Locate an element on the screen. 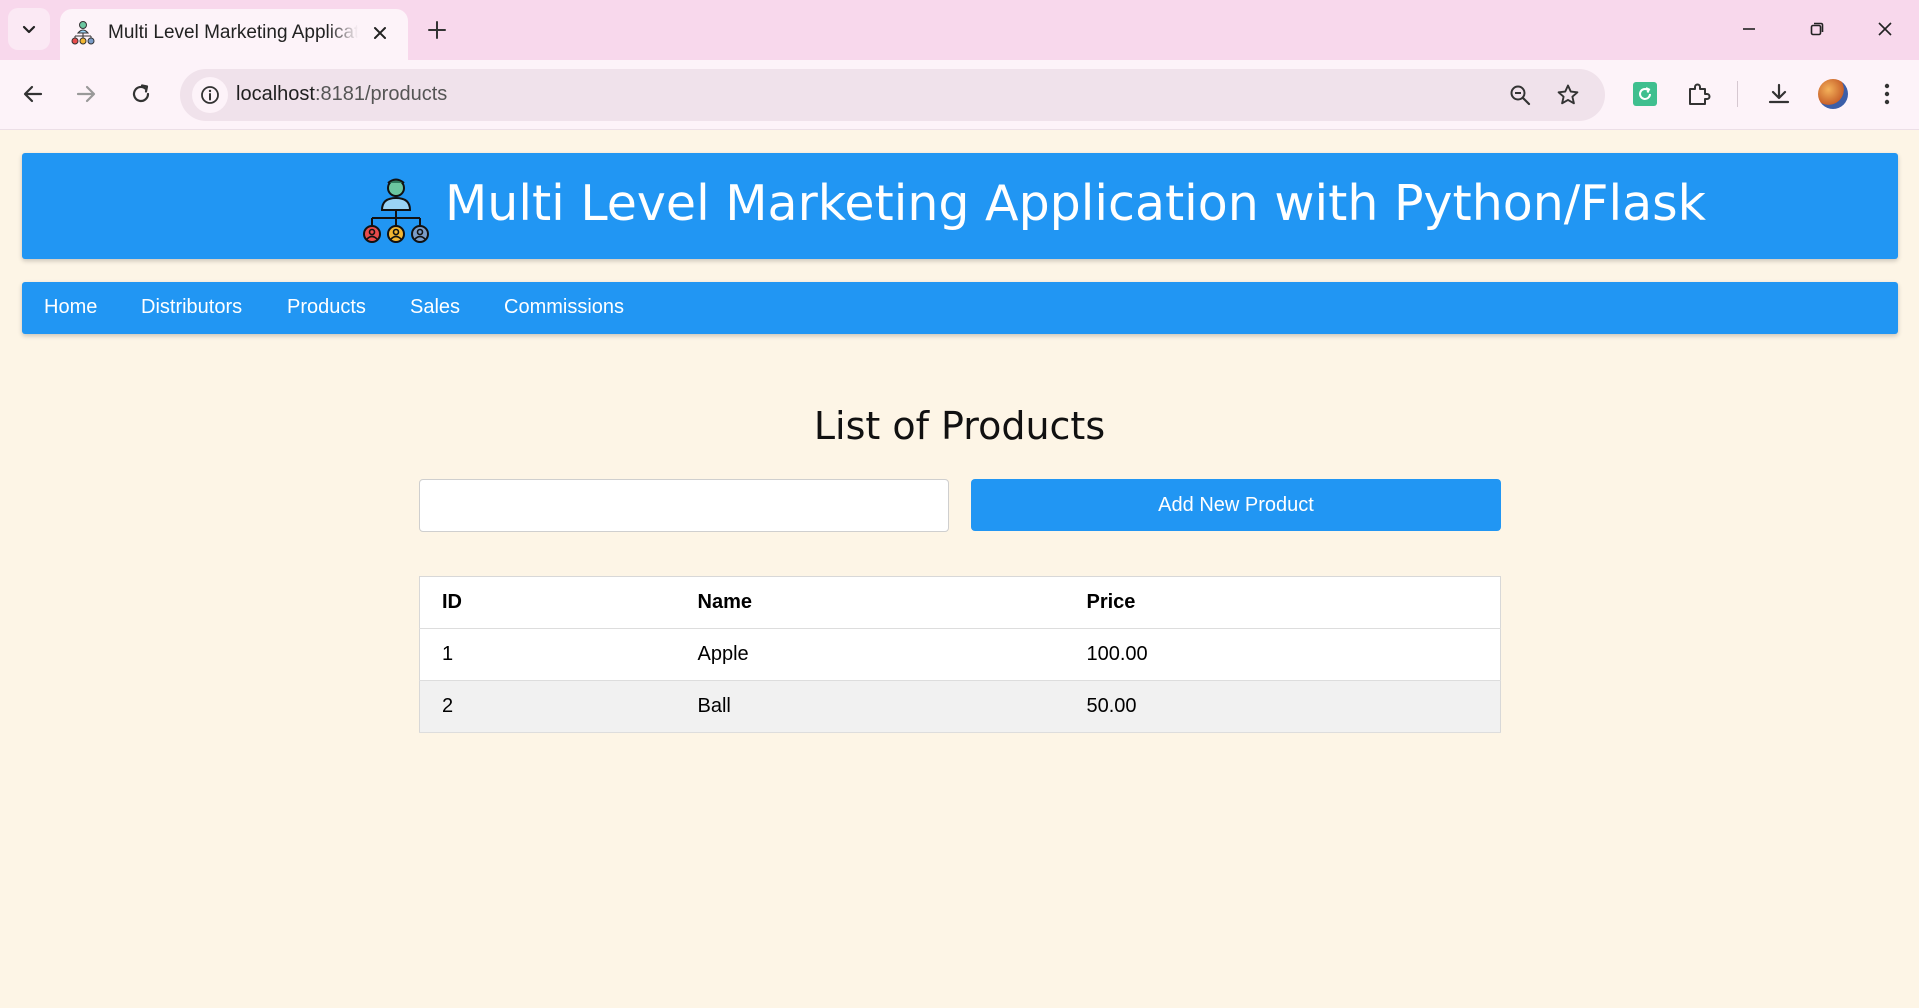 The image size is (1919, 1008). zoom-out-icon is located at coordinates (1520, 95).